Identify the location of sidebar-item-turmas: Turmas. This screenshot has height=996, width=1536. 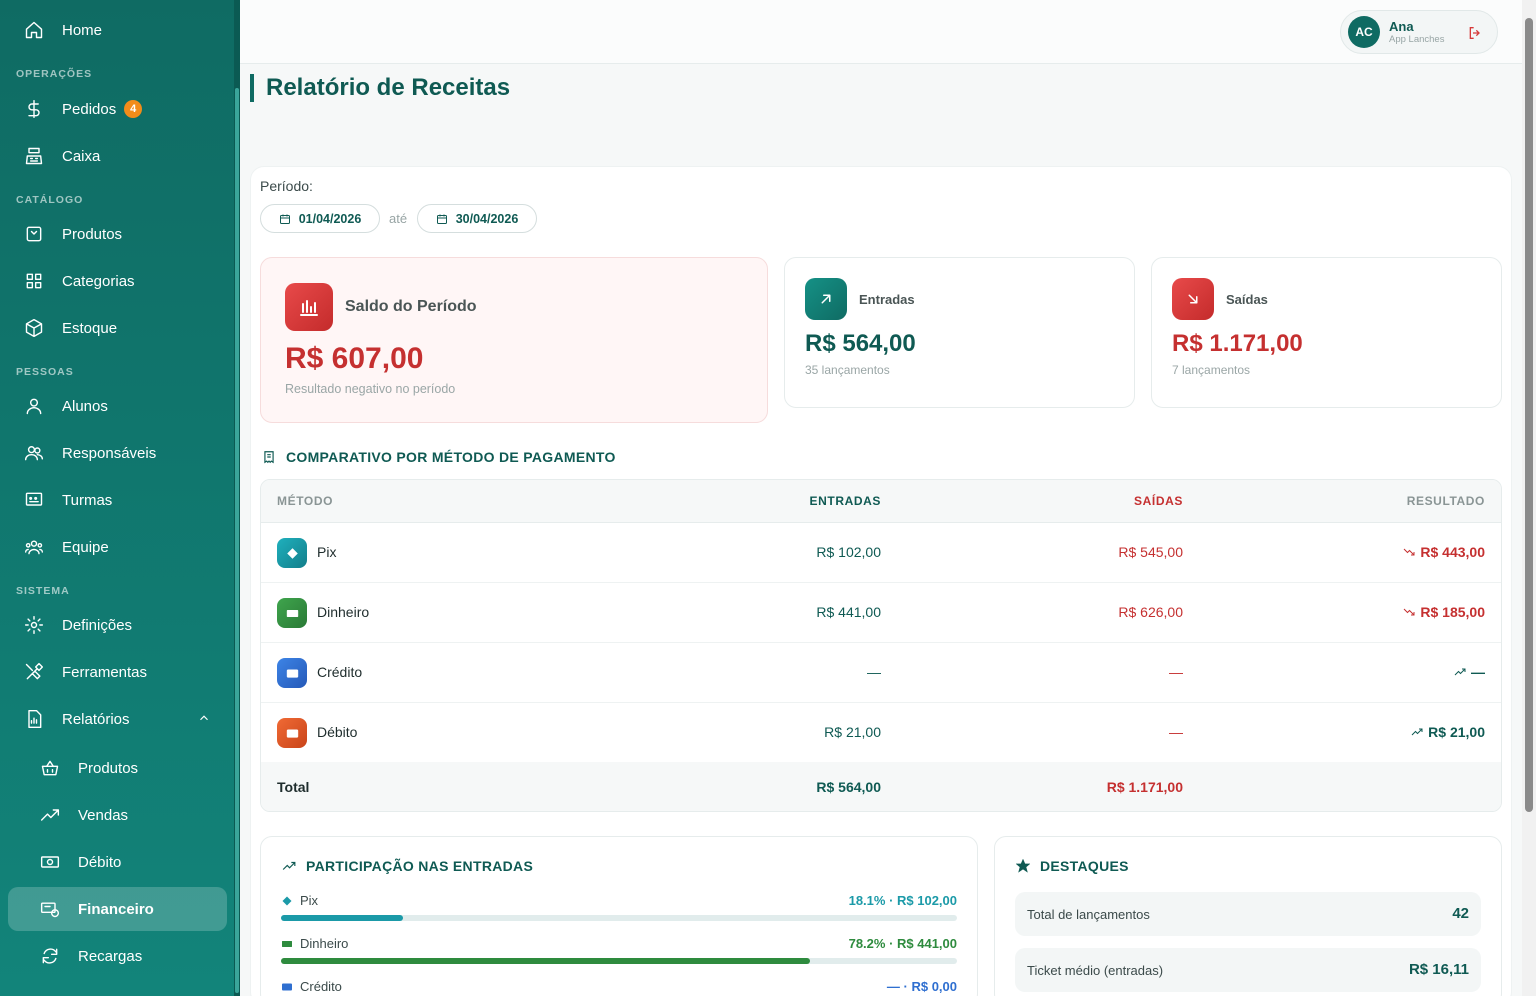
(117, 500).